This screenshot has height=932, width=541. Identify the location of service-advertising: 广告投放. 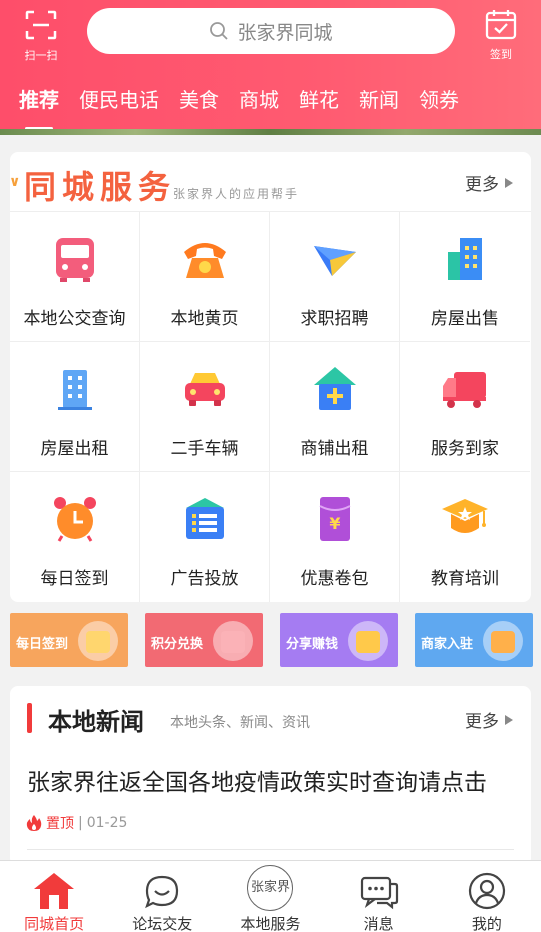
(205, 537).